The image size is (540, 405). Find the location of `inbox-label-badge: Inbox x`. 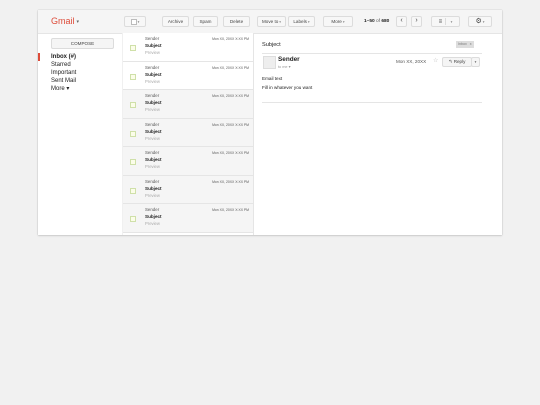

inbox-label-badge: Inbox x is located at coordinates (465, 44).